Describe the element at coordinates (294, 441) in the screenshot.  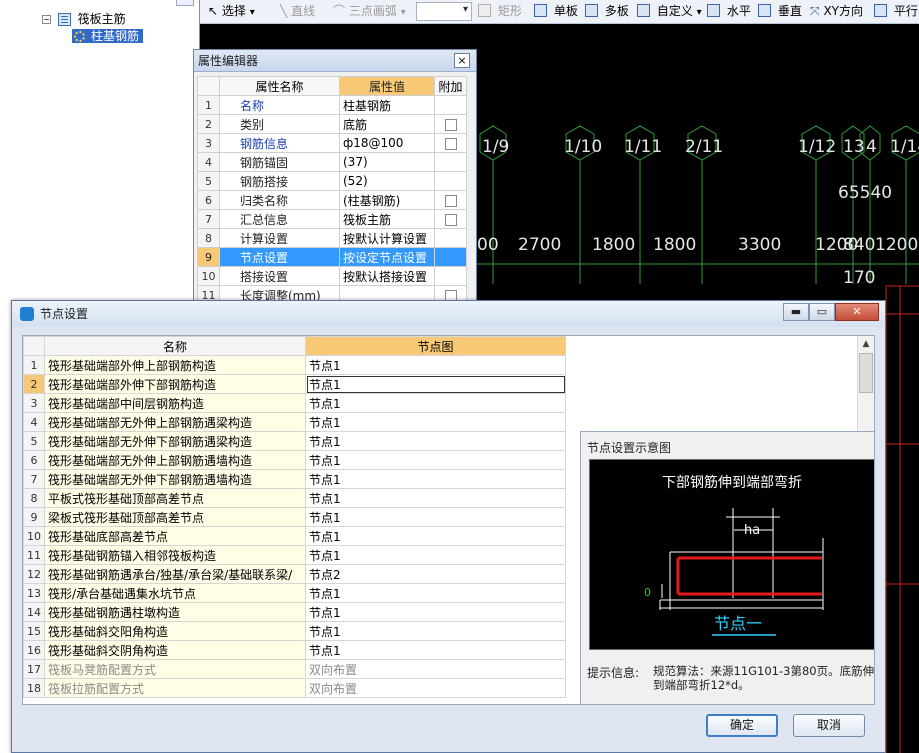
I see `node-row: 5 筏形基础端部无外伸下部钢筋遇梁构造 节点1` at that location.